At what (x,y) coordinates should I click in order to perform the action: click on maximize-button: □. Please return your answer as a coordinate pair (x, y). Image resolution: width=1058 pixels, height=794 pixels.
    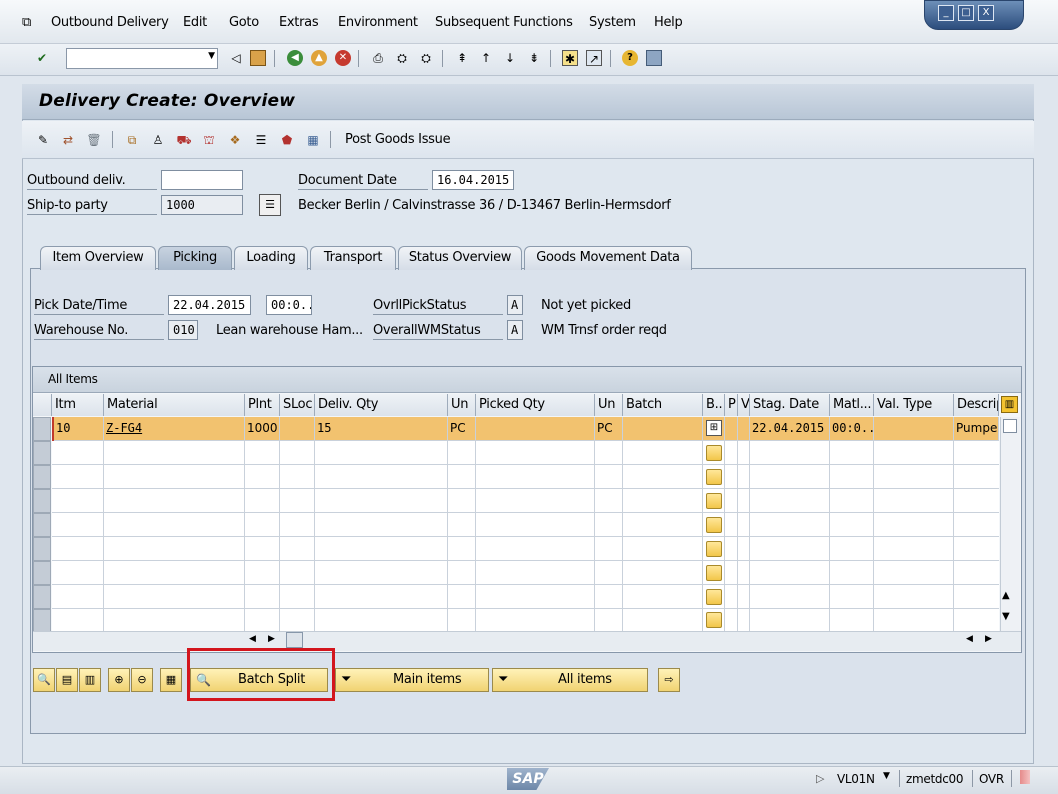
    Looking at the image, I should click on (966, 13).